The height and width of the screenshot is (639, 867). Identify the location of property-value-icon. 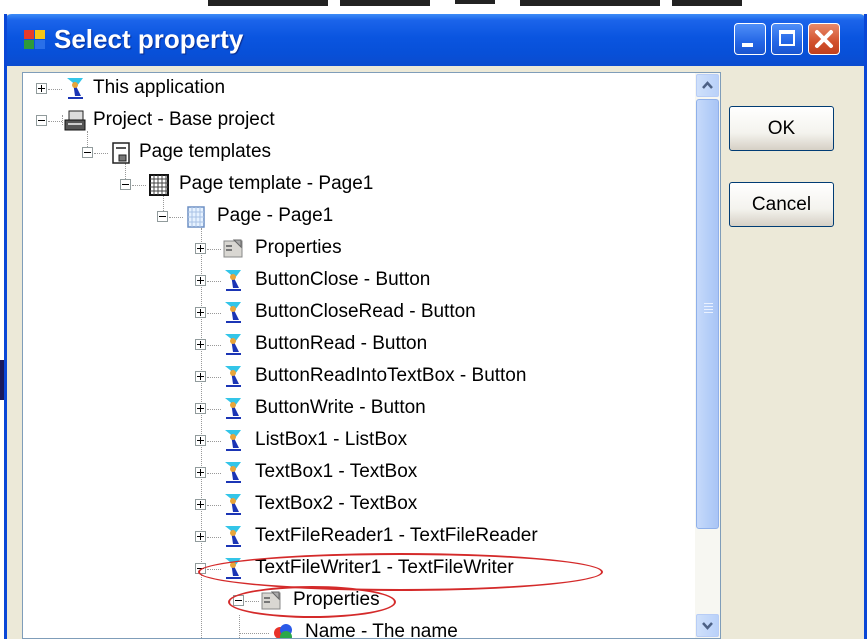
(283, 631).